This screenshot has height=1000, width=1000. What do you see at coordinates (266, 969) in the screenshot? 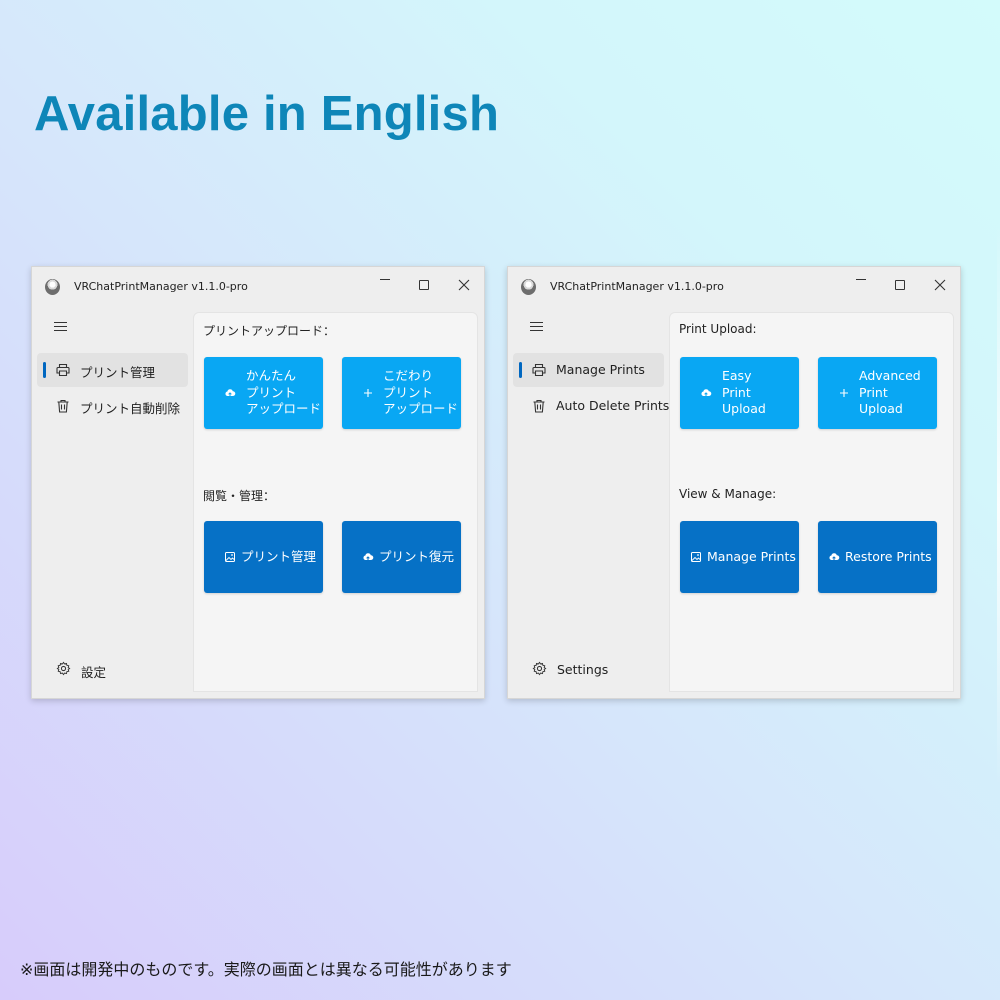
I see `disclaimer-note: ※画面は開発中のものです。実際の画面とは異なる可能性があります` at bounding box center [266, 969].